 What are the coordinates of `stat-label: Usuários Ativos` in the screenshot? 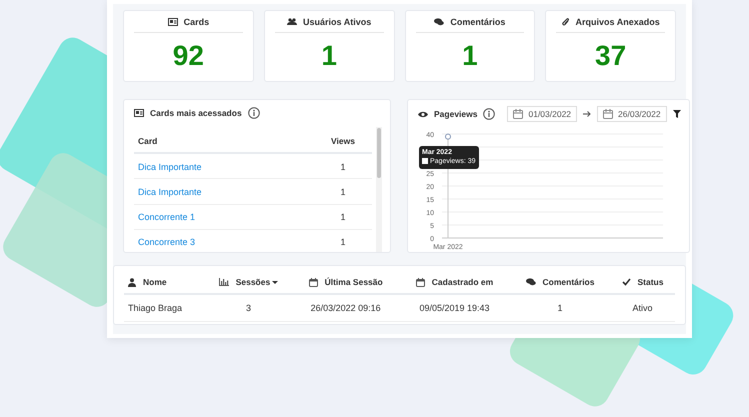 It's located at (337, 22).